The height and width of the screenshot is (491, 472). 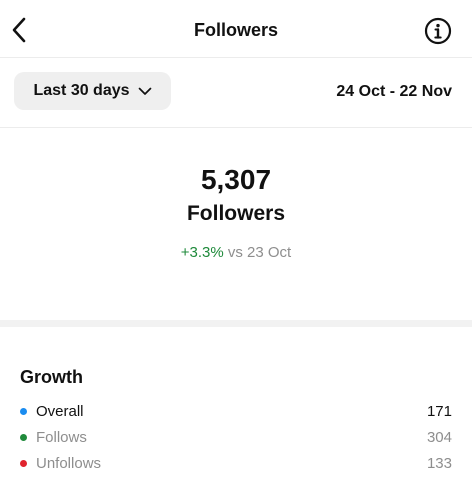 What do you see at coordinates (439, 437) in the screenshot?
I see `growth-row-value: 304` at bounding box center [439, 437].